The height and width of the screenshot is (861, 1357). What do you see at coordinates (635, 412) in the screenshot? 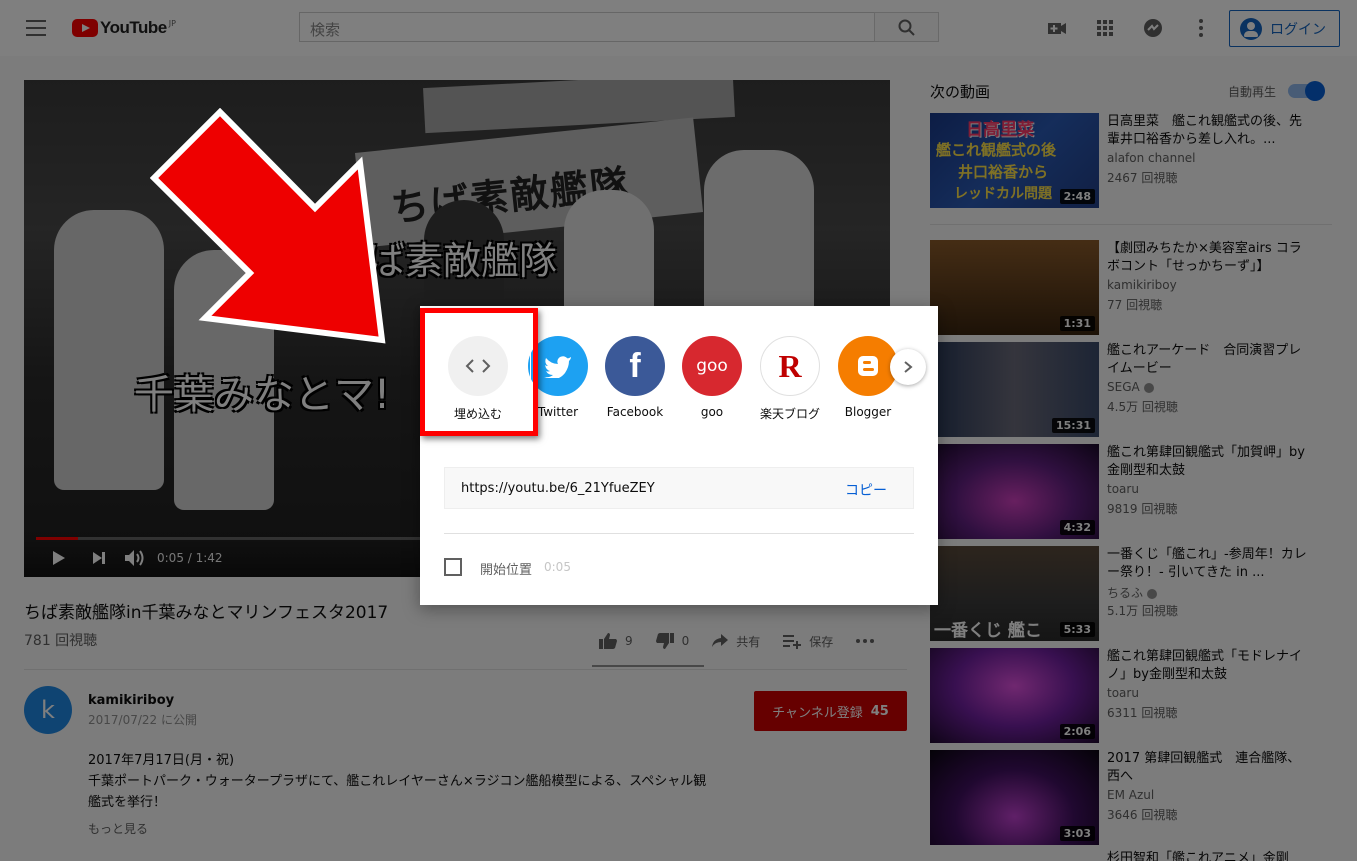
I see `share-label: Facebook` at bounding box center [635, 412].